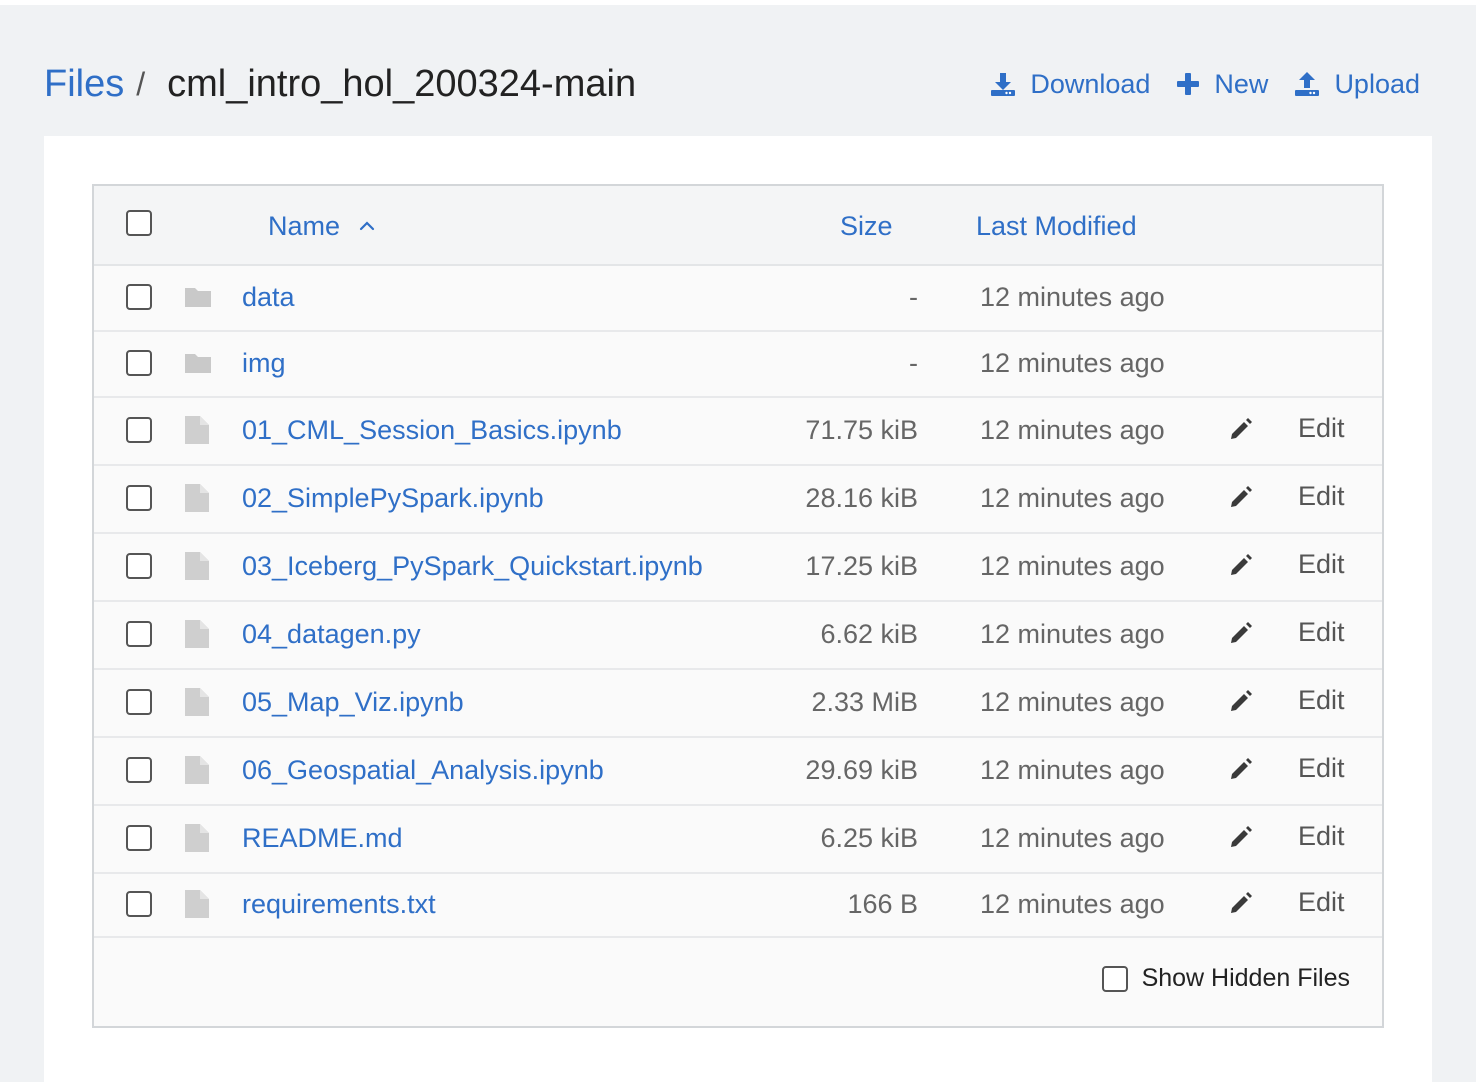 Image resolution: width=1476 pixels, height=1082 pixels. Describe the element at coordinates (882, 904) in the screenshot. I see `file-size: 166 B` at that location.